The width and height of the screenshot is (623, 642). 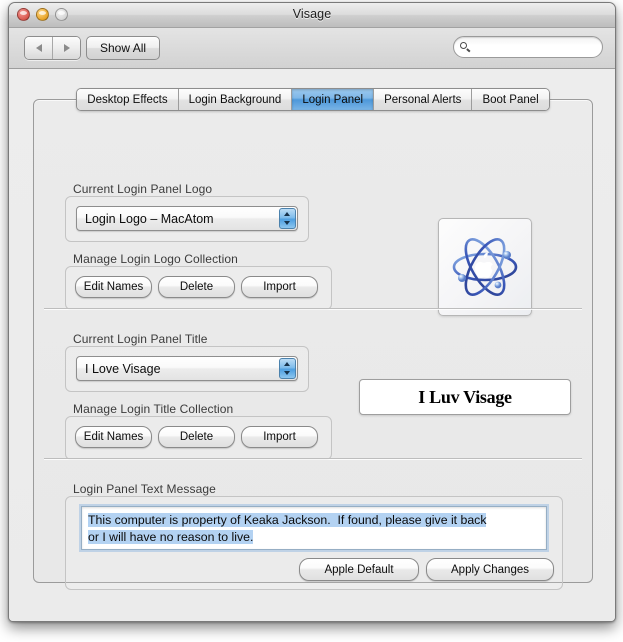 I want to click on window-title: Visage, so click(x=312, y=14).